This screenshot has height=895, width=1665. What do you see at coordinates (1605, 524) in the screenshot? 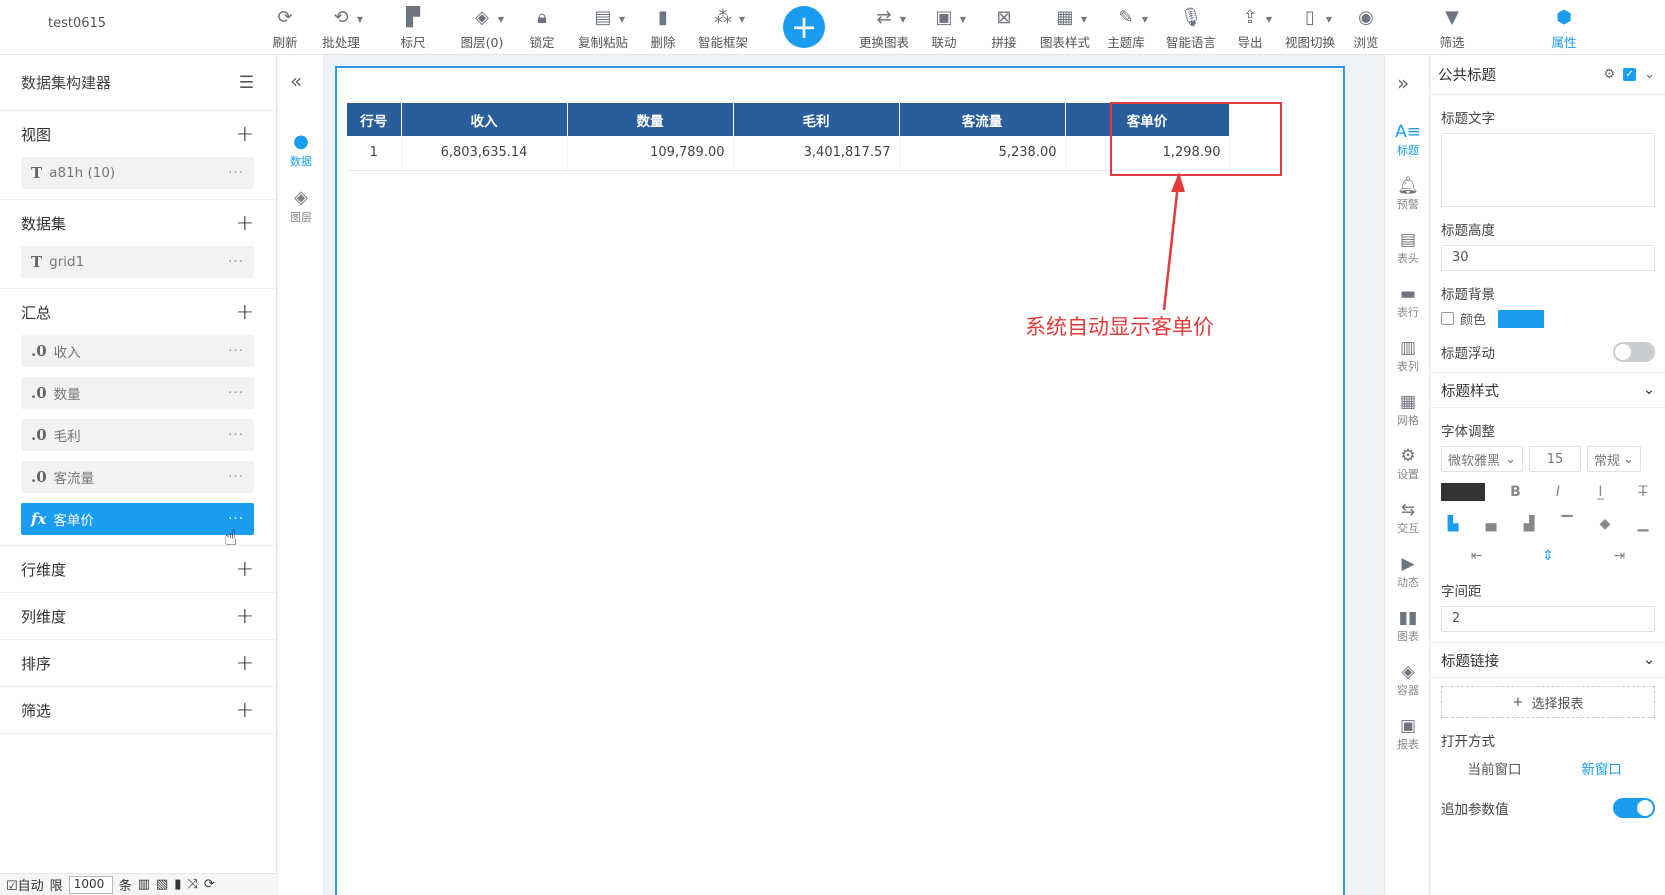
I see `align-middle-icon: ◆` at bounding box center [1605, 524].